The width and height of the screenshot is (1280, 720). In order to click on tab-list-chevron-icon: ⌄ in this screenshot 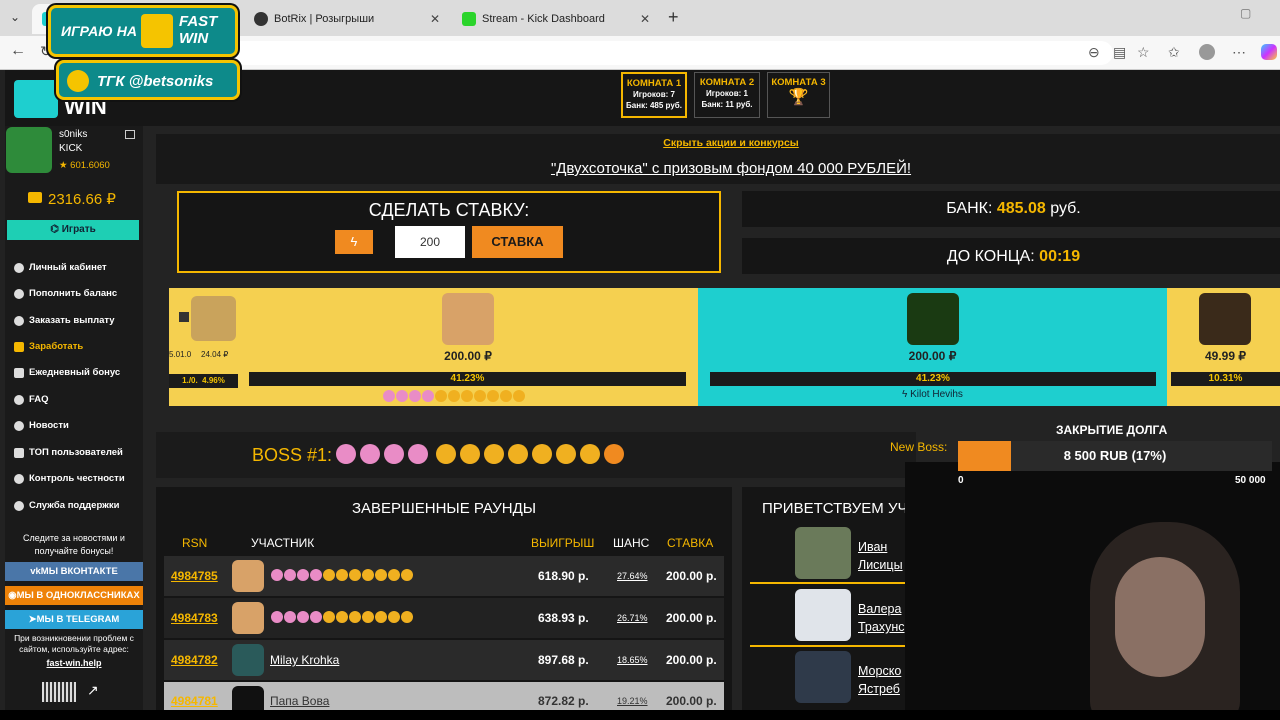, I will do `click(15, 17)`.